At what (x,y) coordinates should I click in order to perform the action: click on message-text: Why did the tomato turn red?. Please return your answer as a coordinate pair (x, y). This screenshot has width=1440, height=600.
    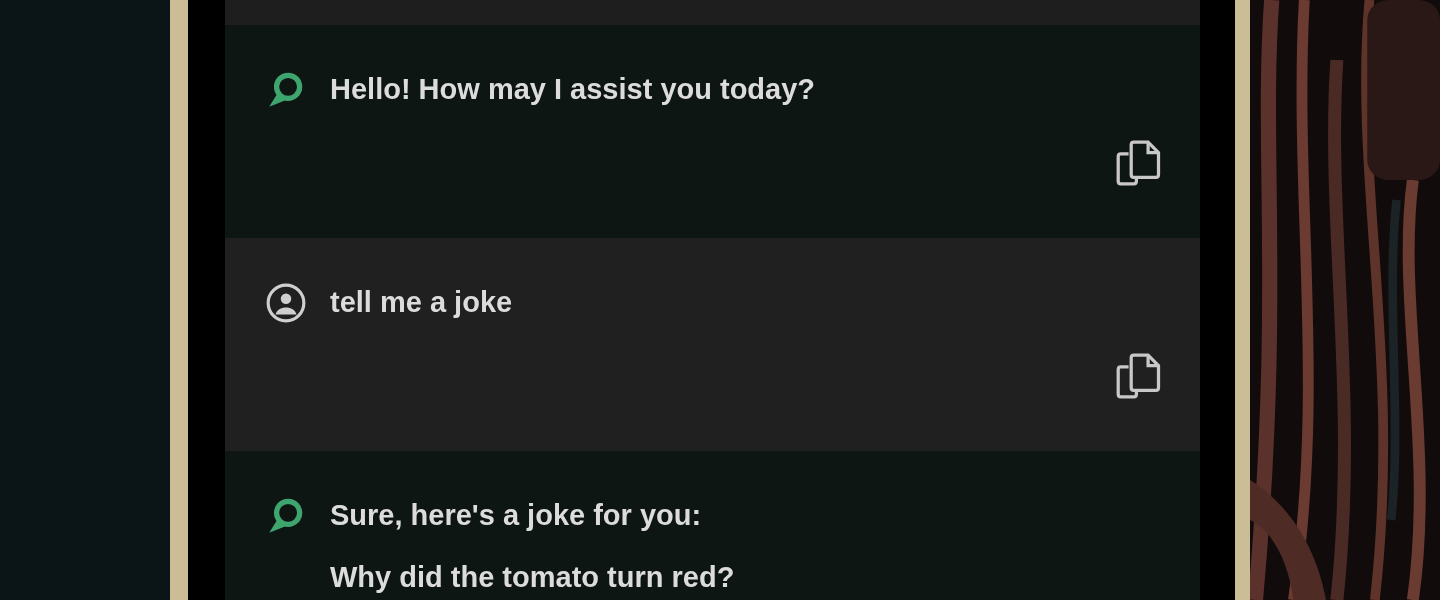
    Looking at the image, I should click on (532, 577).